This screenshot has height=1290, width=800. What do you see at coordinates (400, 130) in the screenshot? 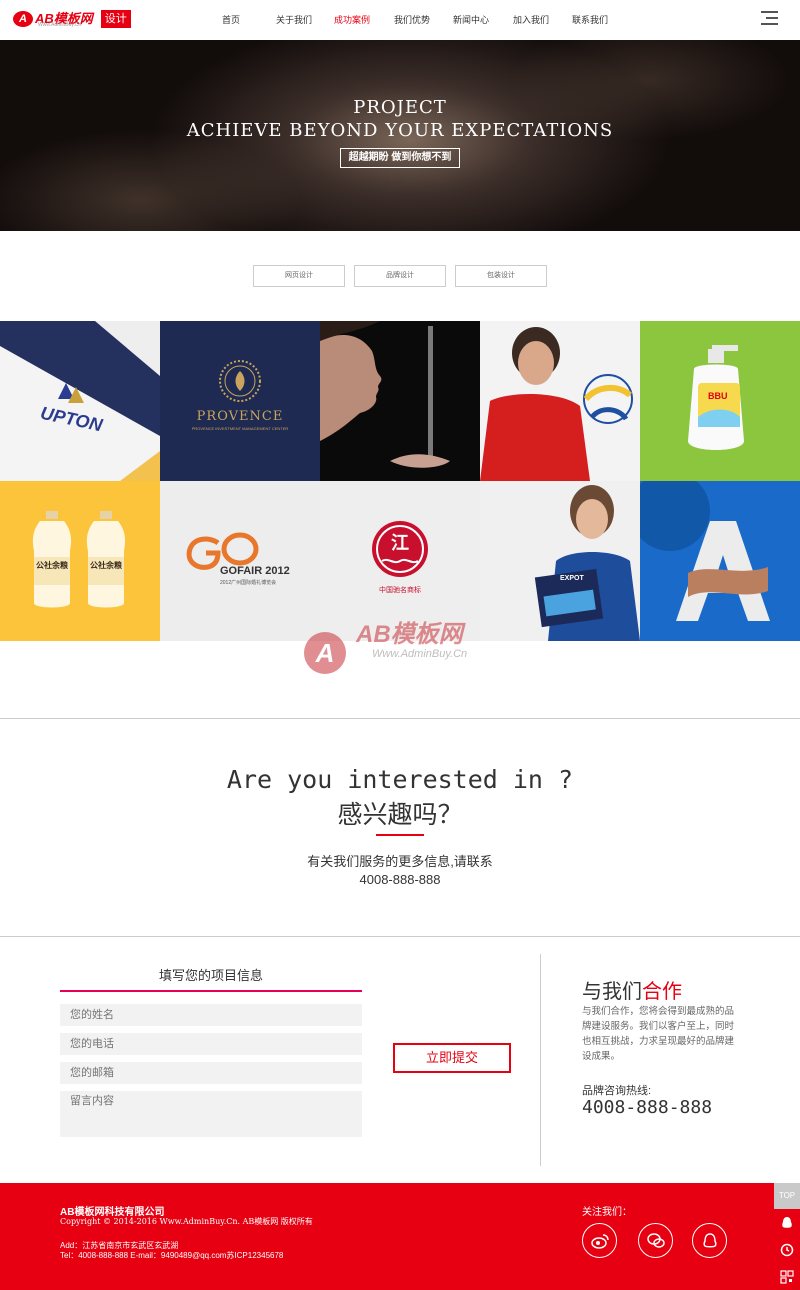
I see `banner-subtitle: ACHIEVE BEYOND YOUR EXPECTATIONS` at bounding box center [400, 130].